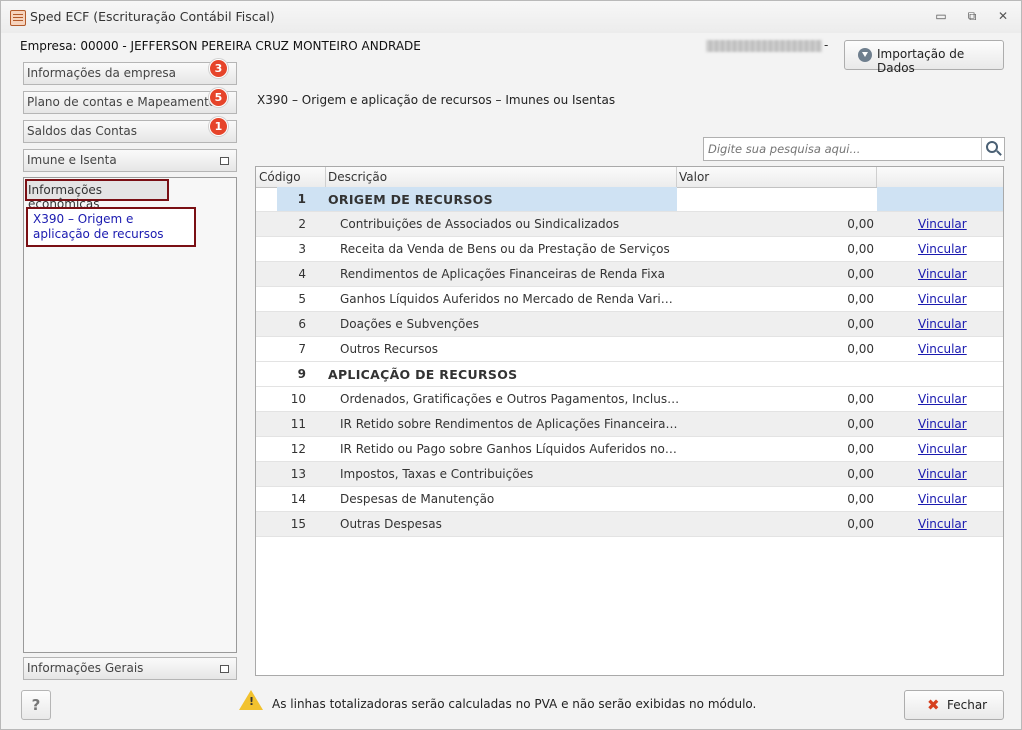 Image resolution: width=1022 pixels, height=730 pixels. I want to click on column-header-valor: Valor, so click(694, 177).